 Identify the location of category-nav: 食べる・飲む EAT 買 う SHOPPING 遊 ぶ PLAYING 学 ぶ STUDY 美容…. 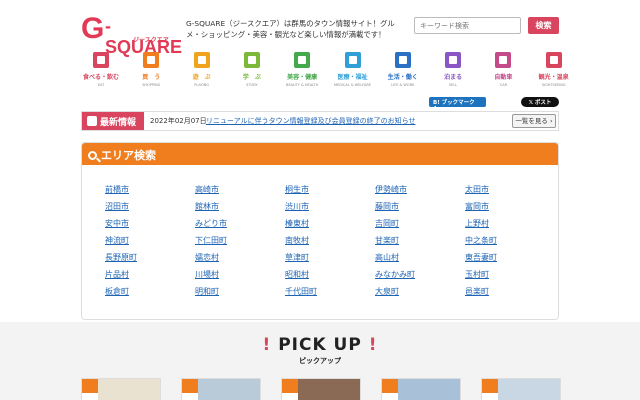
(325, 72).